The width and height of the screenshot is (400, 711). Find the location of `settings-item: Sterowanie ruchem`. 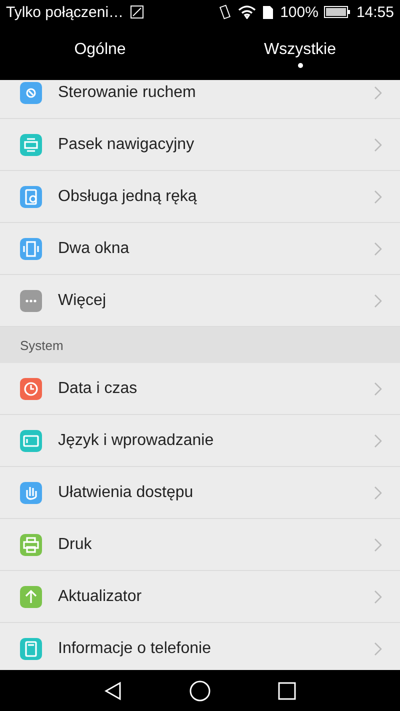

settings-item: Sterowanie ruchem is located at coordinates (200, 99).